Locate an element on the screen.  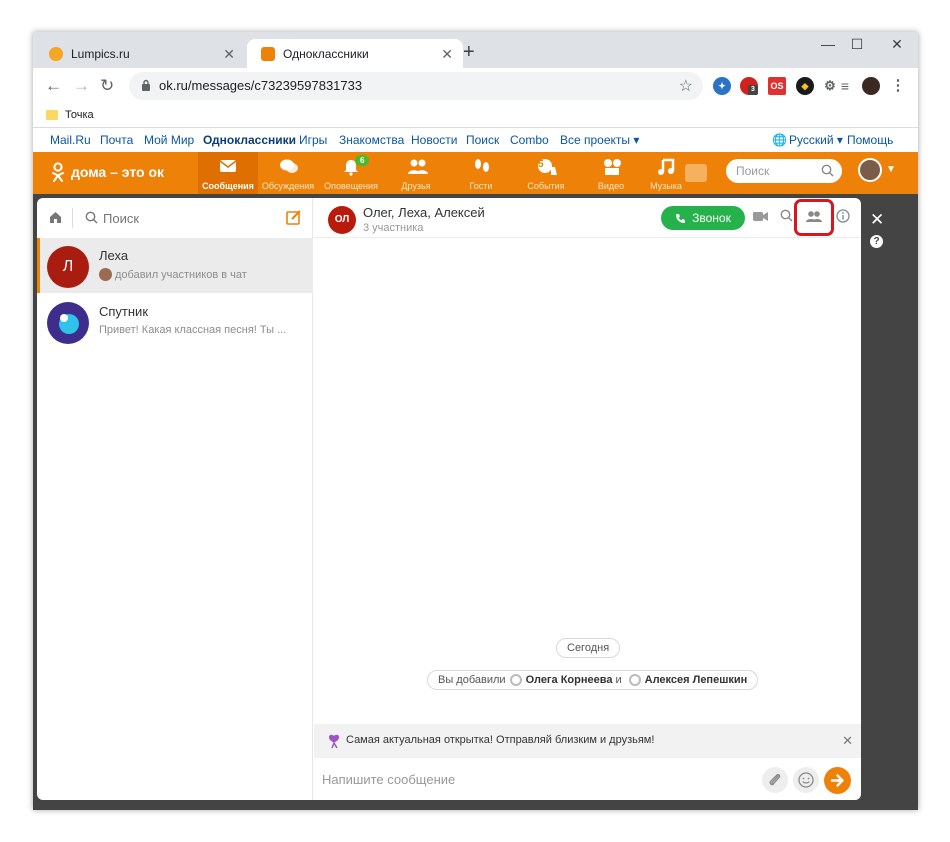
send-button is located at coordinates (837, 780).